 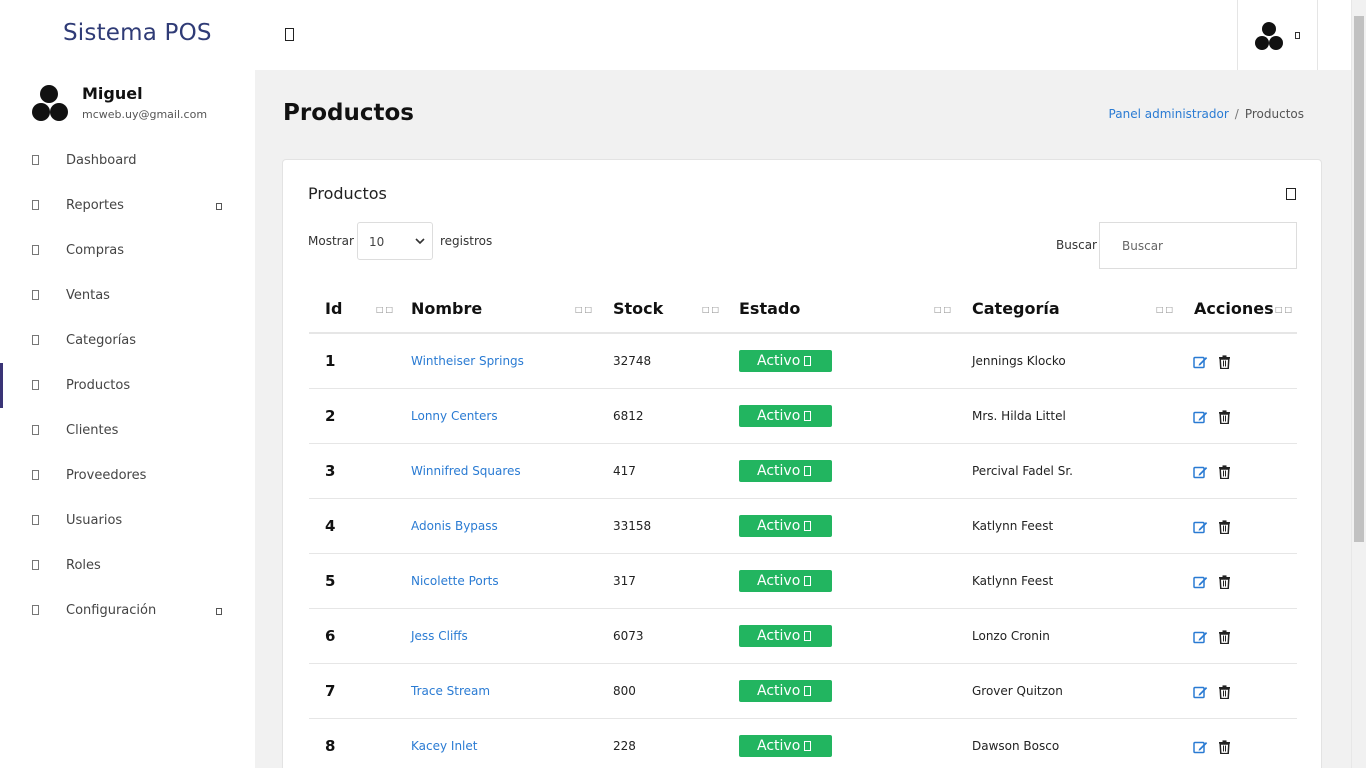 What do you see at coordinates (839, 311) in the screenshot?
I see `column-header-estado: Estado □□` at bounding box center [839, 311].